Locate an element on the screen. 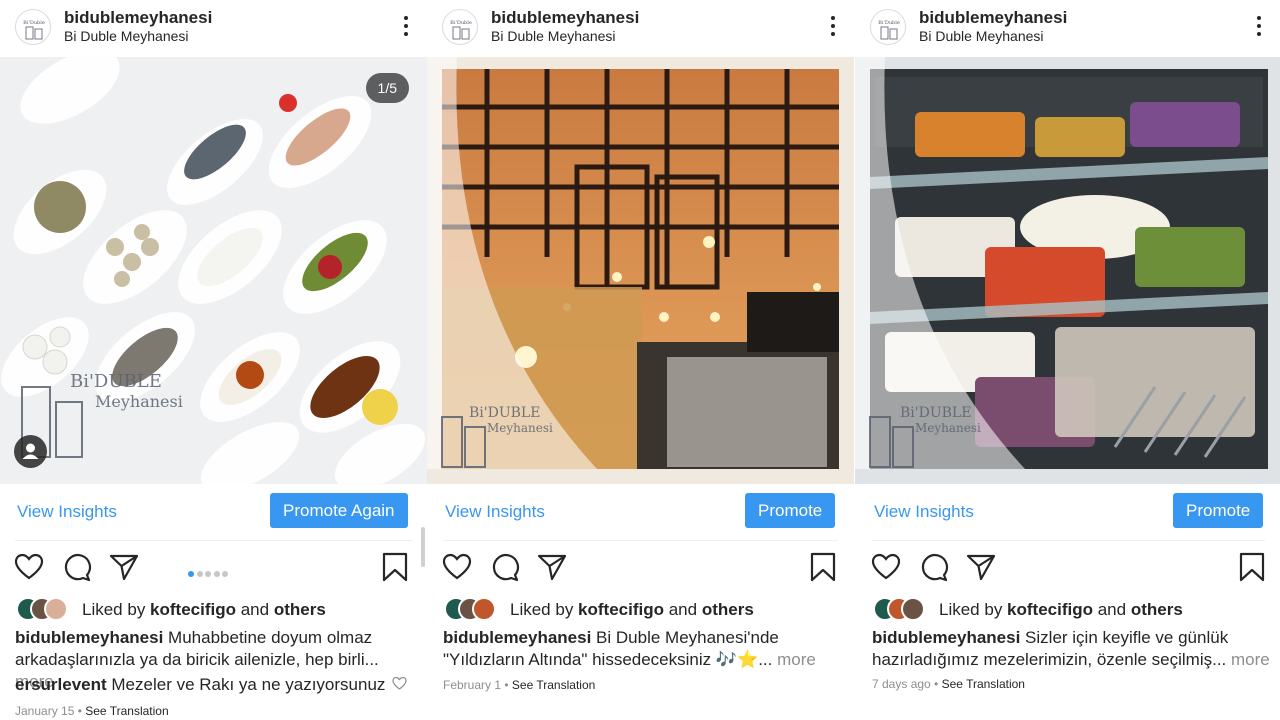 The width and height of the screenshot is (1280, 720). scrollbar is located at coordinates (423, 547).